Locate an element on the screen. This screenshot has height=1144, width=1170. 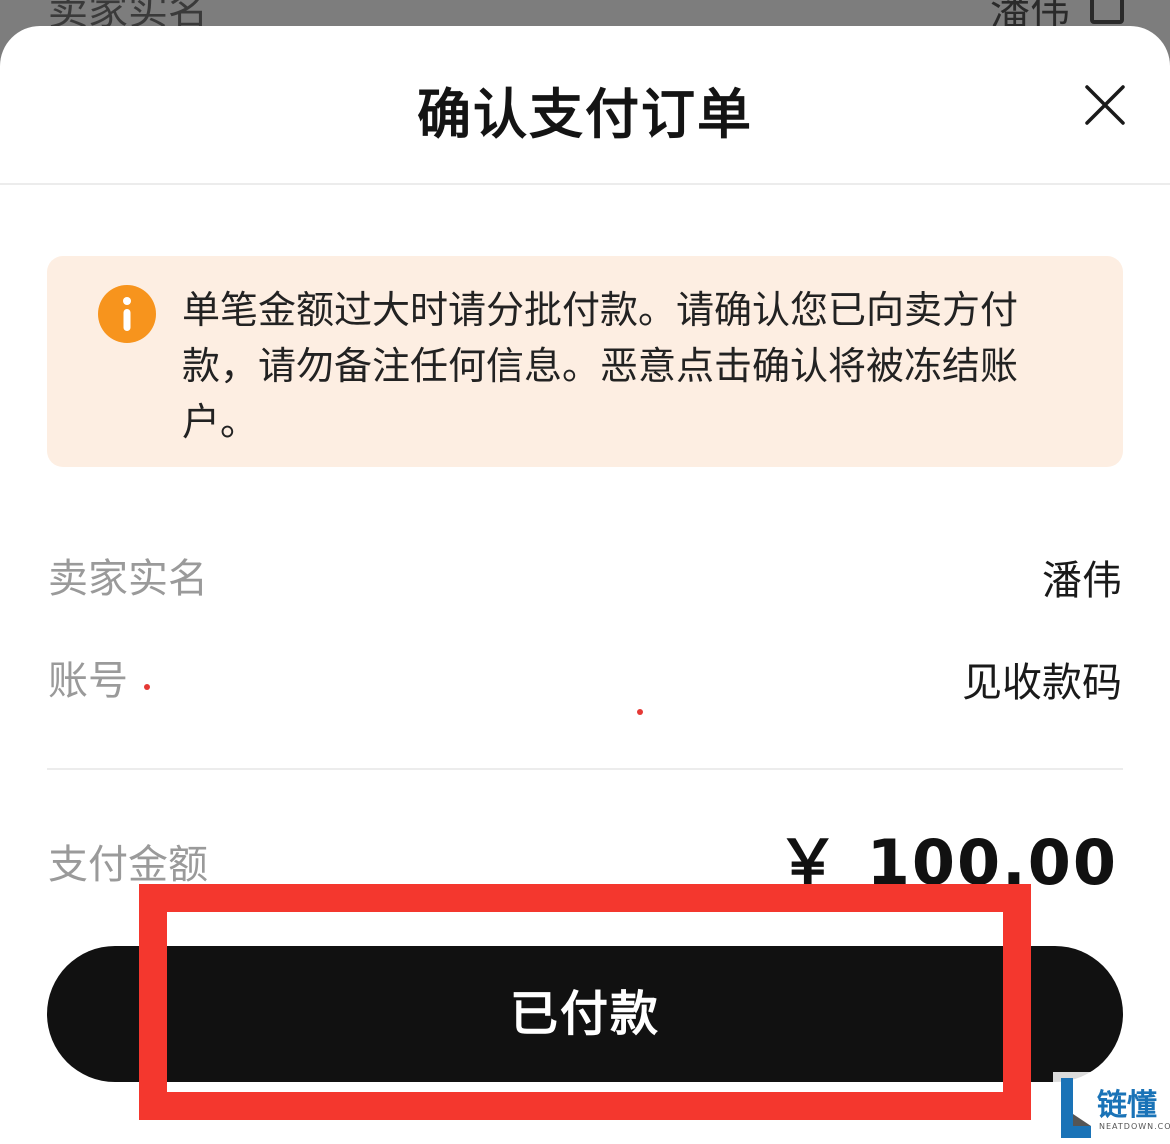
currency-symbol: ￥ is located at coordinates (808, 862).